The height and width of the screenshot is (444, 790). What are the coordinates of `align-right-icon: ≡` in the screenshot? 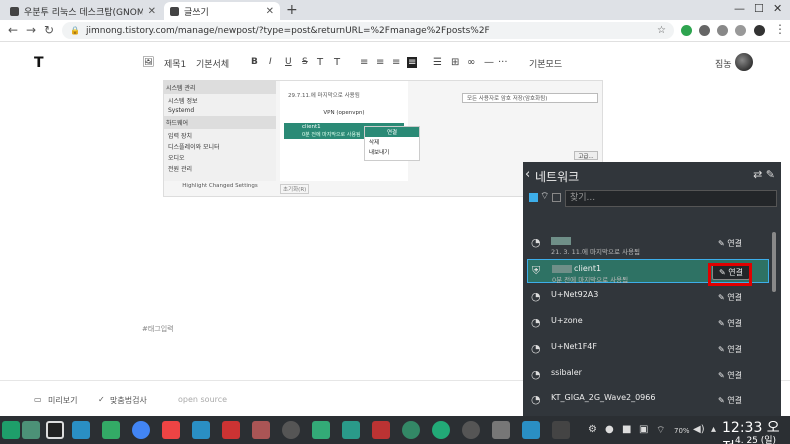 It's located at (396, 62).